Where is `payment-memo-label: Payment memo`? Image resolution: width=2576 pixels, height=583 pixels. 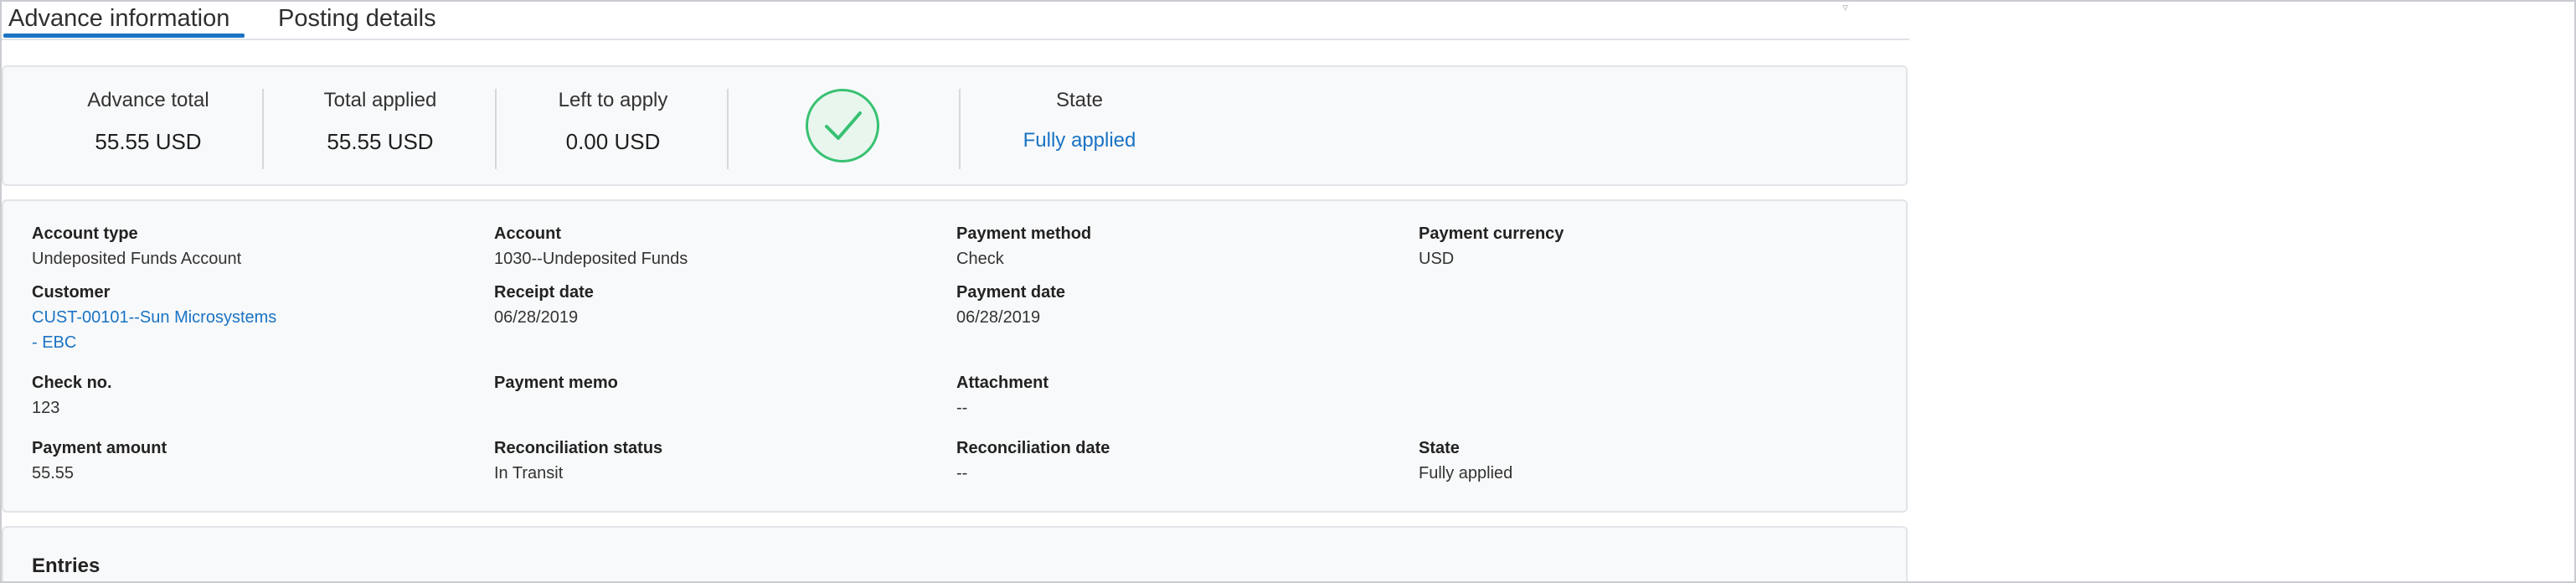
payment-memo-label: Payment memo is located at coordinates (556, 383).